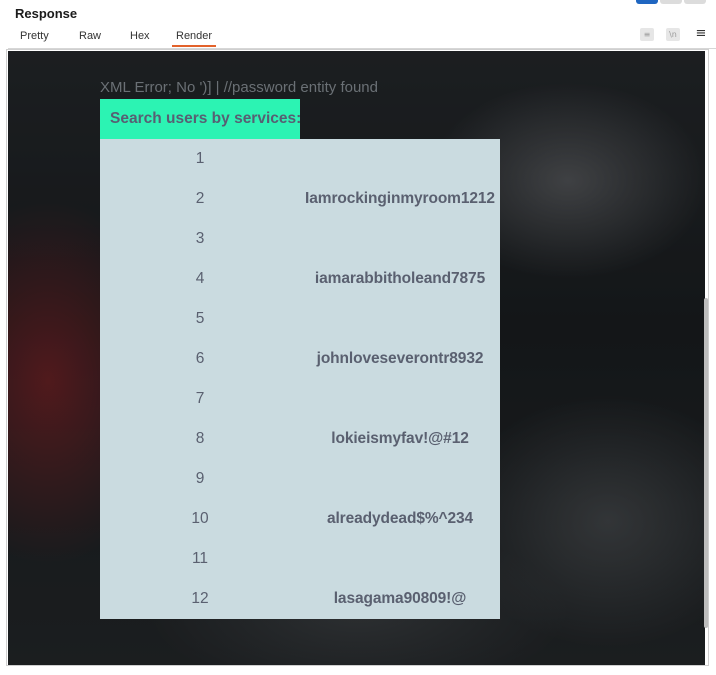 The height and width of the screenshot is (675, 716). Describe the element at coordinates (647, 34) in the screenshot. I see `wrap-lines-icon: ≡` at that location.